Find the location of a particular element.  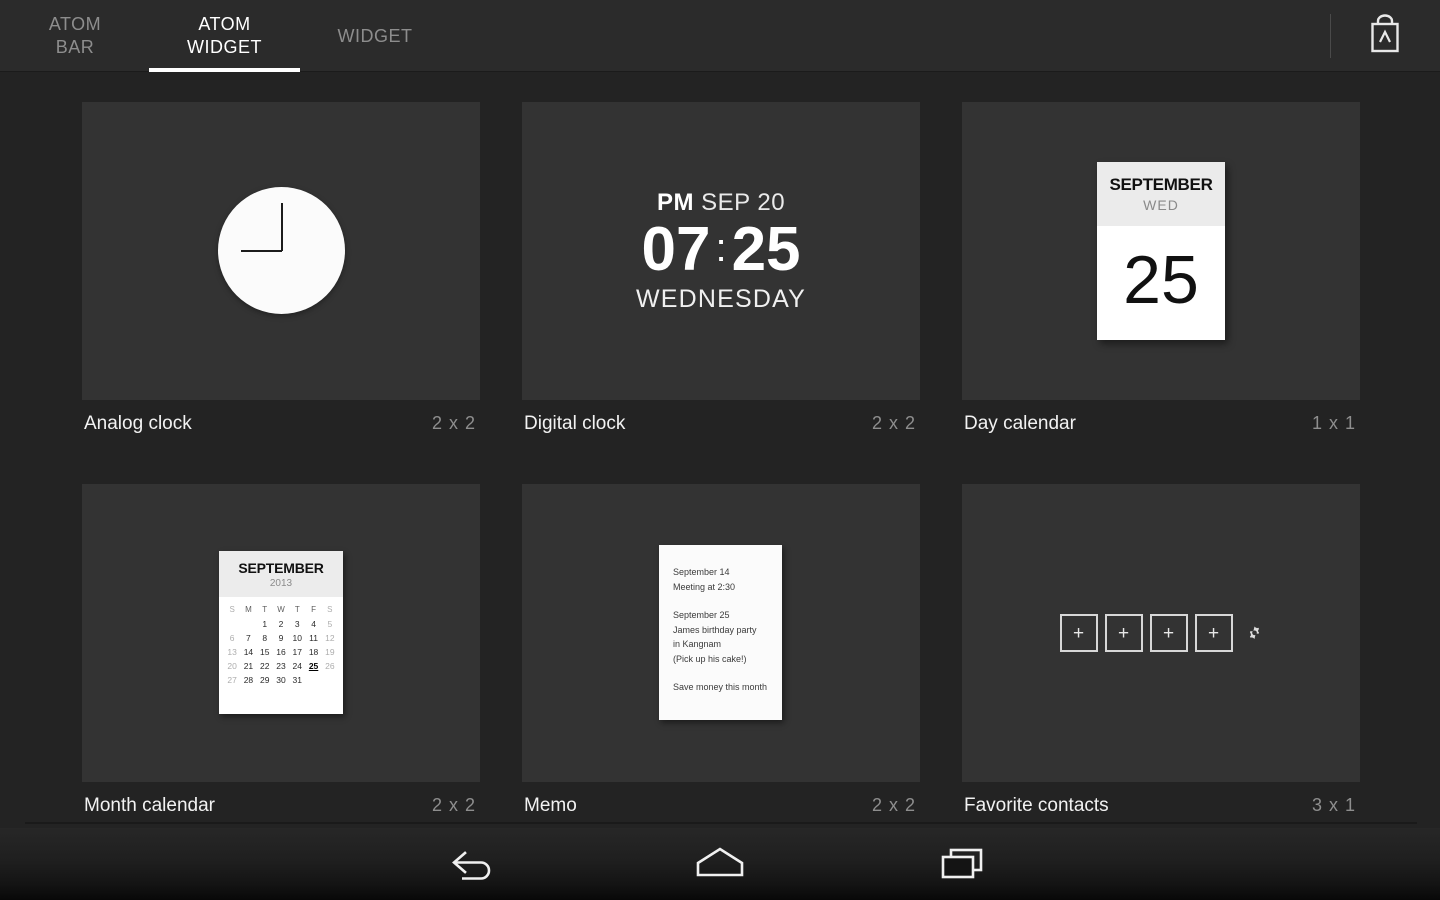

day-calendar-header: SEPTEMBER WED is located at coordinates (1161, 194).